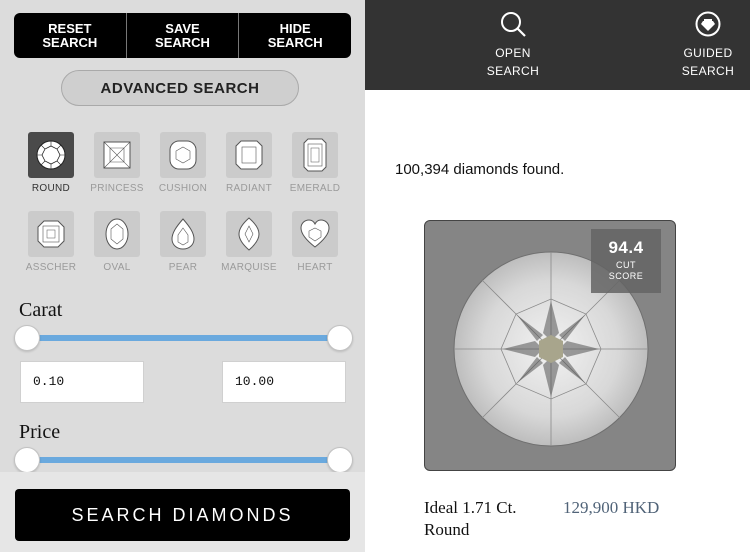 The height and width of the screenshot is (552, 750). What do you see at coordinates (51, 155) in the screenshot?
I see `round-icon` at bounding box center [51, 155].